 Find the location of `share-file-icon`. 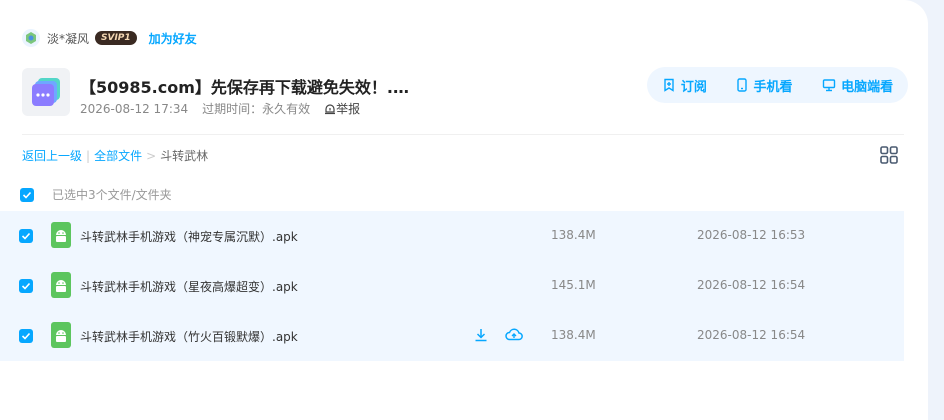

share-file-icon is located at coordinates (46, 92).